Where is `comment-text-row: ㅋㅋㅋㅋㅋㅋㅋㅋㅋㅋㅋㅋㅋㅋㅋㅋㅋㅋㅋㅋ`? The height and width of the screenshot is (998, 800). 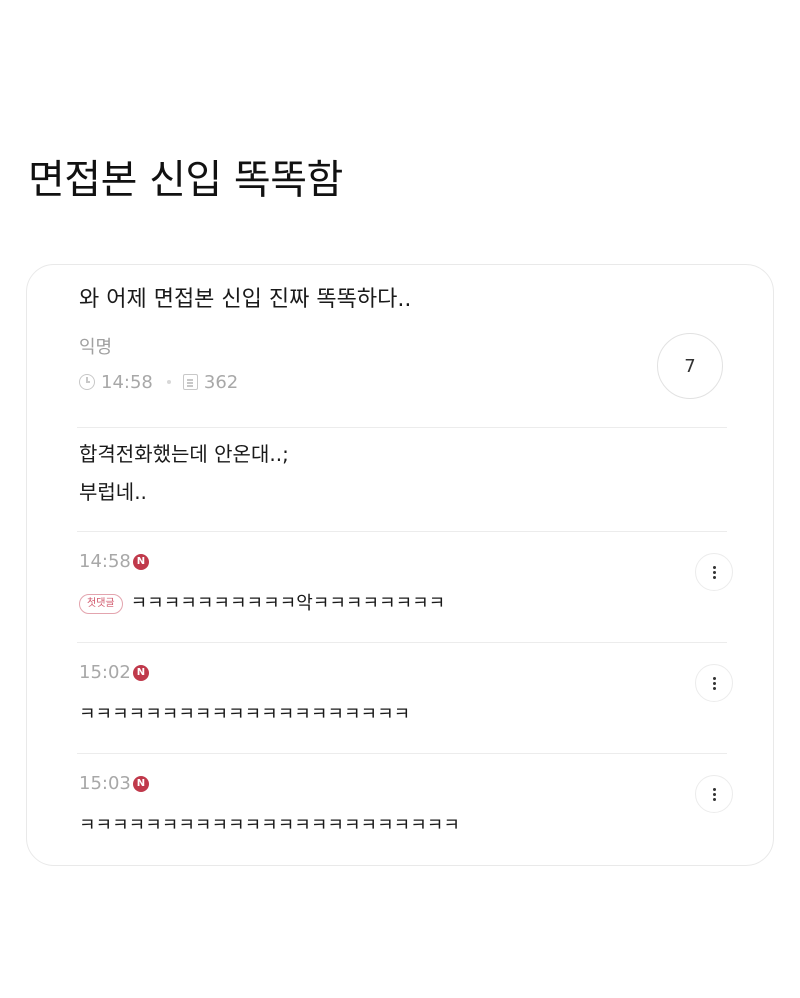
comment-text-row: ㅋㅋㅋㅋㅋㅋㅋㅋㅋㅋㅋㅋㅋㅋㅋㅋㅋㅋㅋㅋ is located at coordinates (244, 715).